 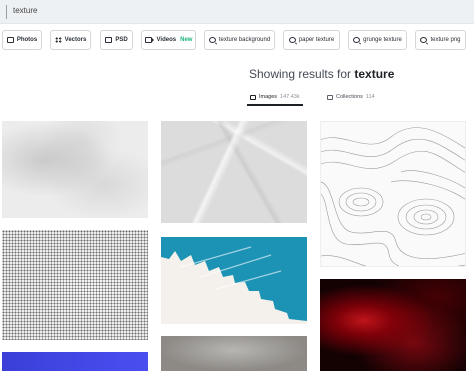 I want to click on search-divider, so click(x=6, y=12).